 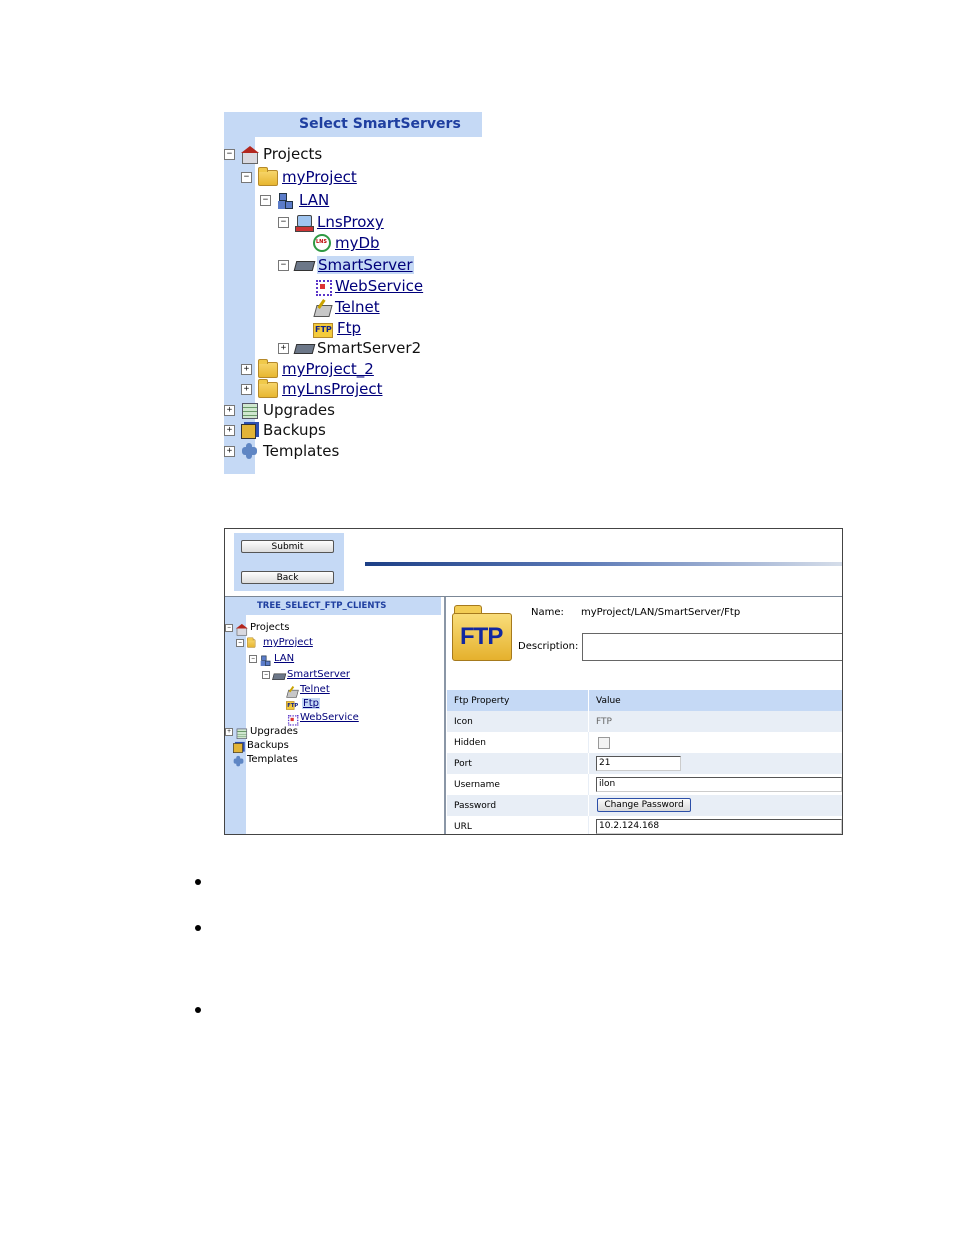 What do you see at coordinates (719, 826) in the screenshot?
I see `url-input: 10.2.124.168` at bounding box center [719, 826].